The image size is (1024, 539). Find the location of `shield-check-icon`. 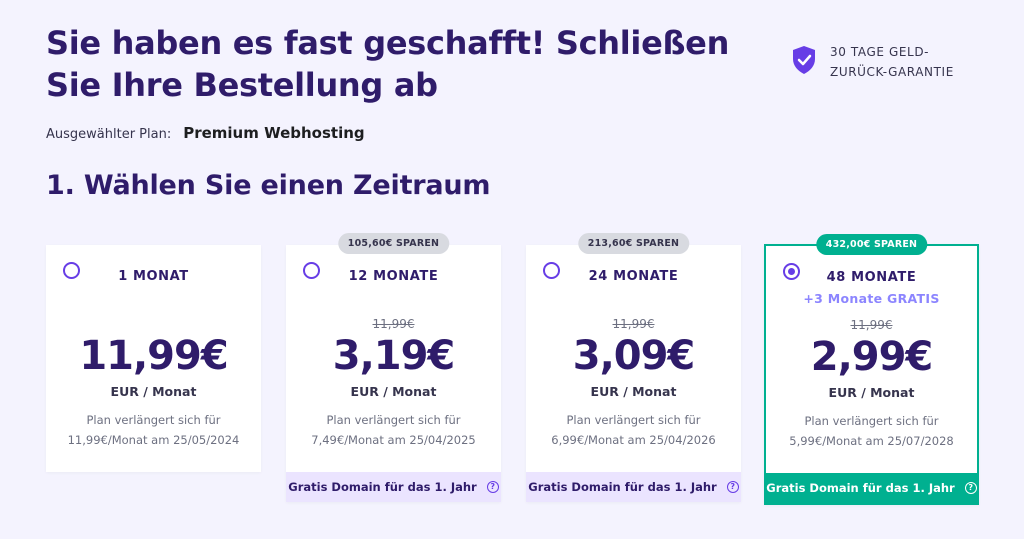

shield-check-icon is located at coordinates (804, 60).